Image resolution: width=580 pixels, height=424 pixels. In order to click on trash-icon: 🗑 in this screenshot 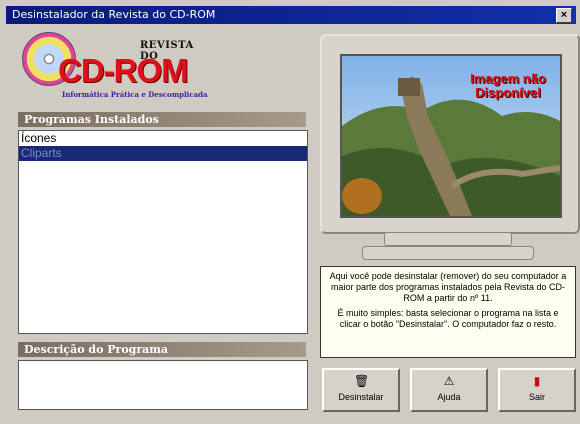, I will do `click(362, 381)`.